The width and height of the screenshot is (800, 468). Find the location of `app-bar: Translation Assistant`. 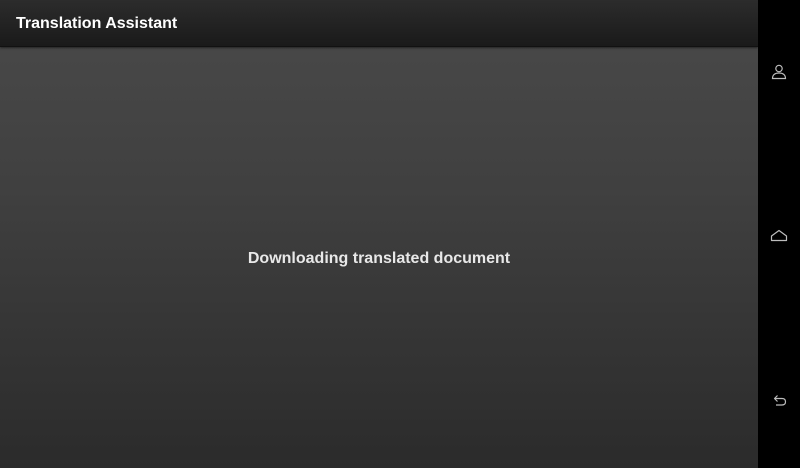

app-bar: Translation Assistant is located at coordinates (379, 23).